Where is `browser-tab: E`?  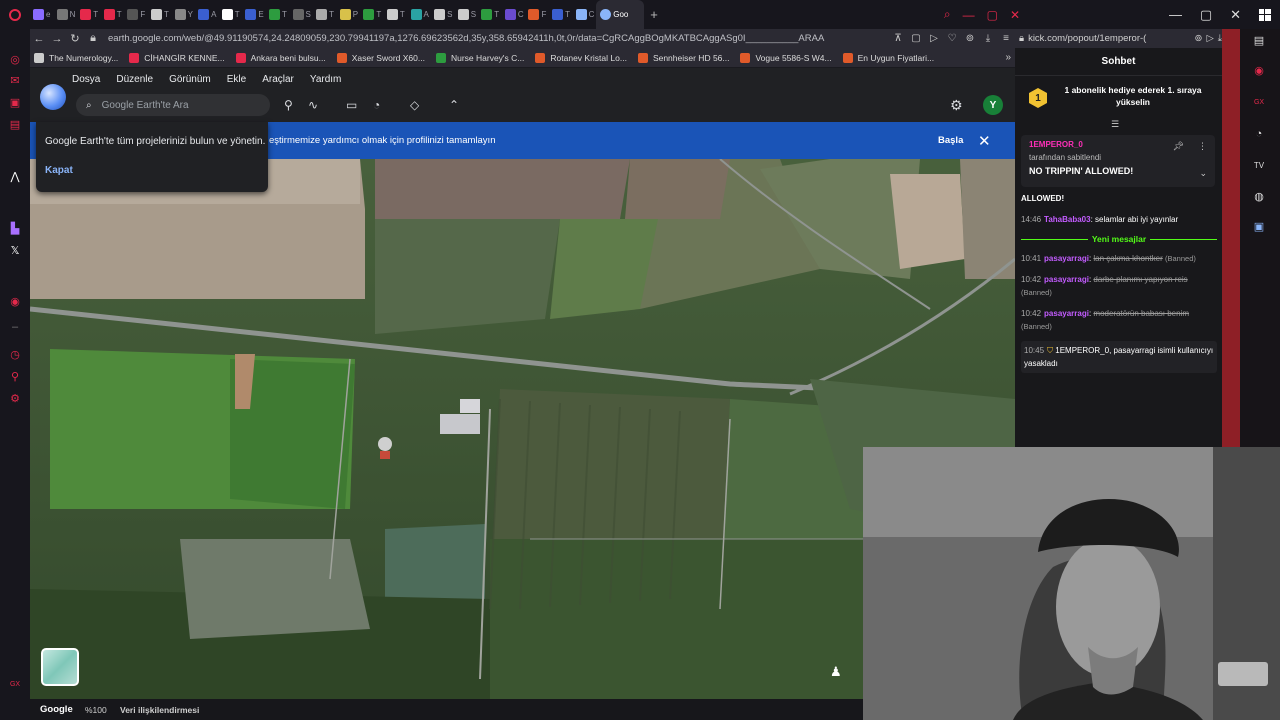 browser-tab: E is located at coordinates (254, 14).